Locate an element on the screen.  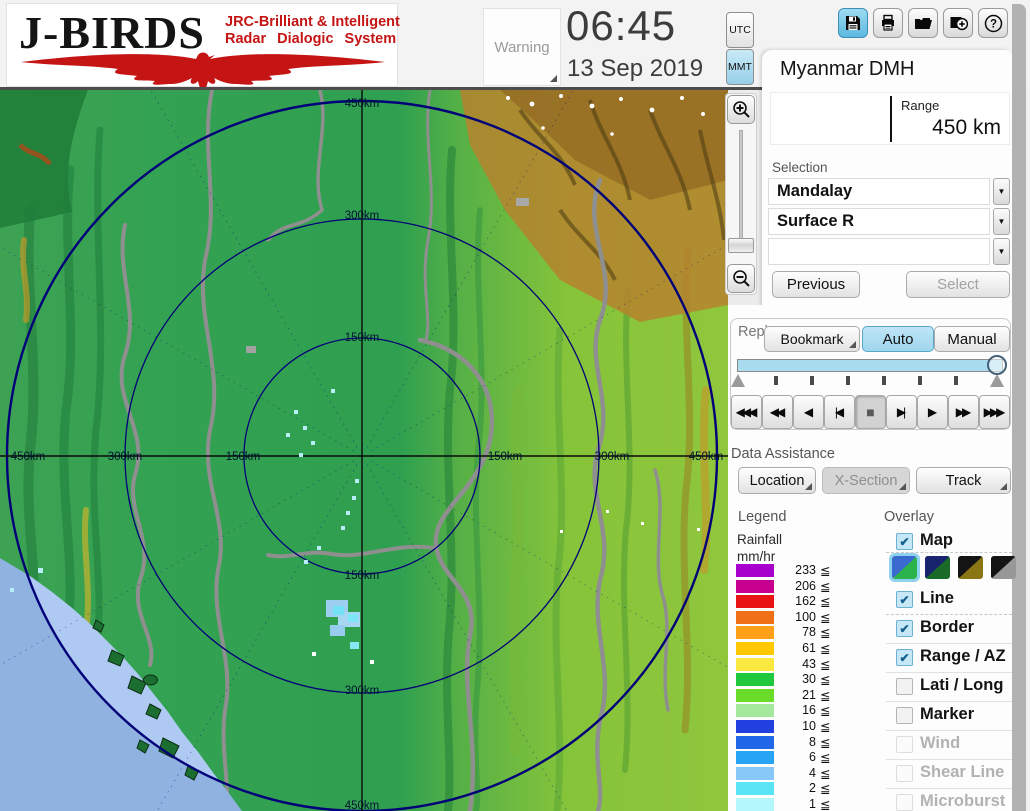
forward-fast-button: ▶▶ is located at coordinates (963, 412).